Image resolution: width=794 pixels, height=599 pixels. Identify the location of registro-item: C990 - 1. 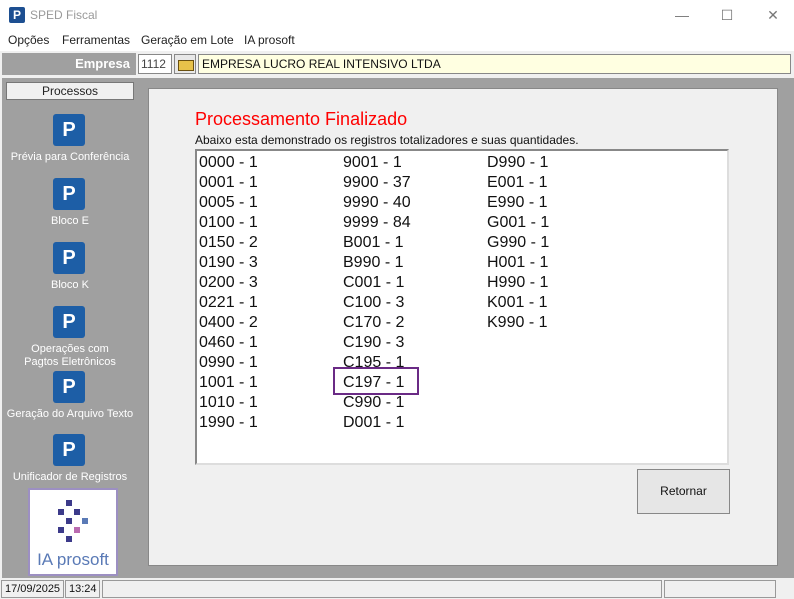
(374, 402).